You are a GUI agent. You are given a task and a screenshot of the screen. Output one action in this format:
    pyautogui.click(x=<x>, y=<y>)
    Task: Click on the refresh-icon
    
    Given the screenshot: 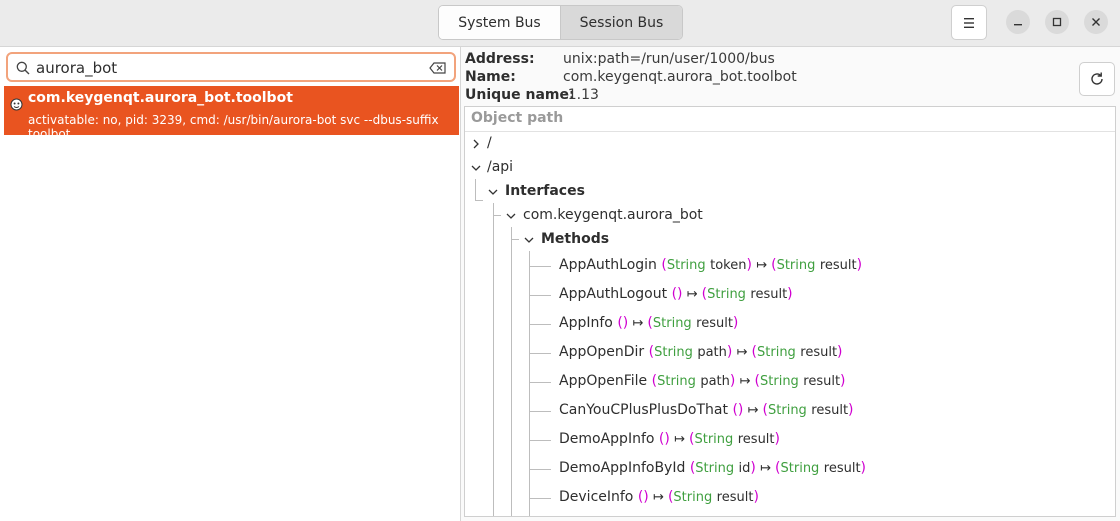 What is the action you would take?
    pyautogui.click(x=1097, y=78)
    